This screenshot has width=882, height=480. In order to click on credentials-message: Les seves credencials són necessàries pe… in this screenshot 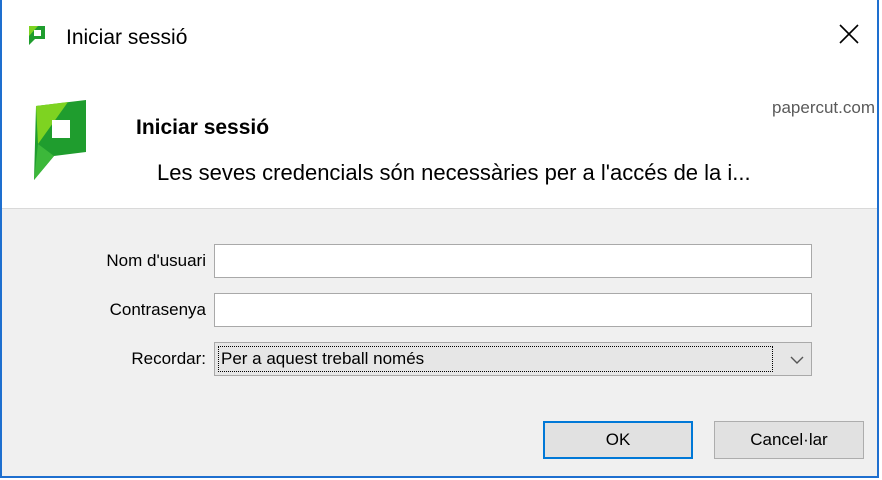, I will do `click(454, 172)`.